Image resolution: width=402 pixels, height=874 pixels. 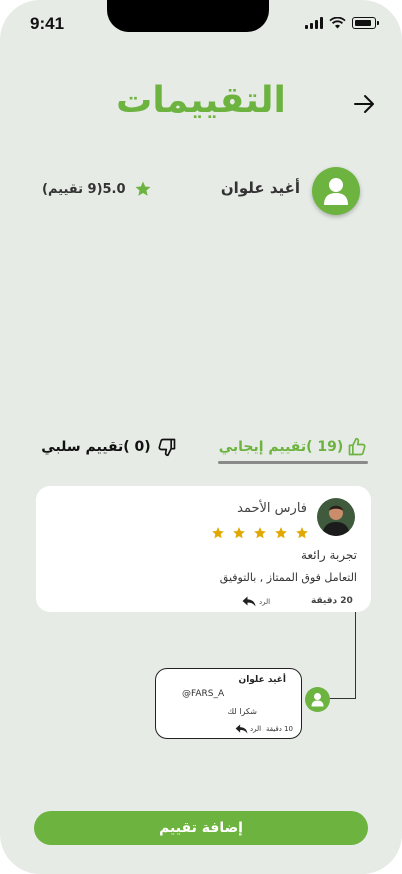 What do you see at coordinates (365, 23) in the screenshot?
I see `battery-icon` at bounding box center [365, 23].